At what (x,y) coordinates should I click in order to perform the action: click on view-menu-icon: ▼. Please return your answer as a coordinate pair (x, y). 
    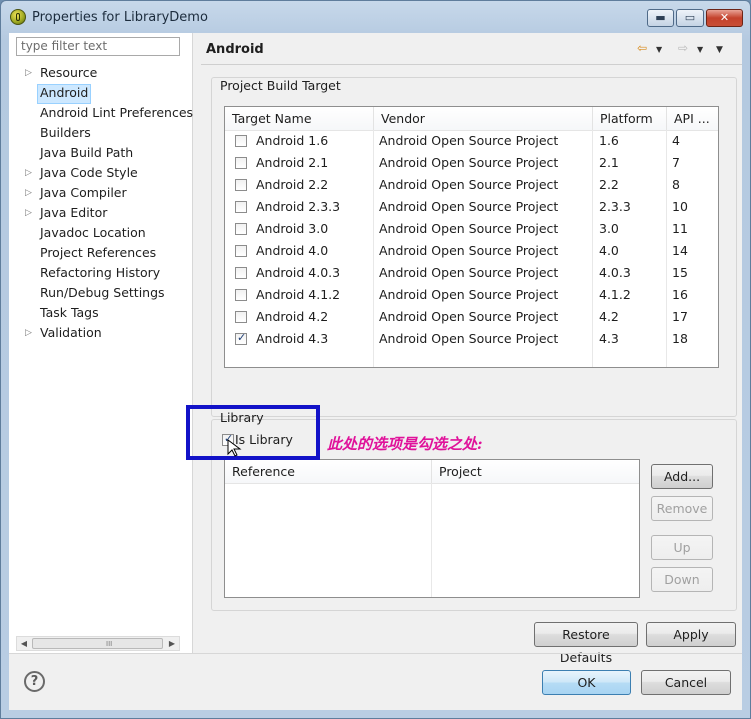
    Looking at the image, I should click on (719, 50).